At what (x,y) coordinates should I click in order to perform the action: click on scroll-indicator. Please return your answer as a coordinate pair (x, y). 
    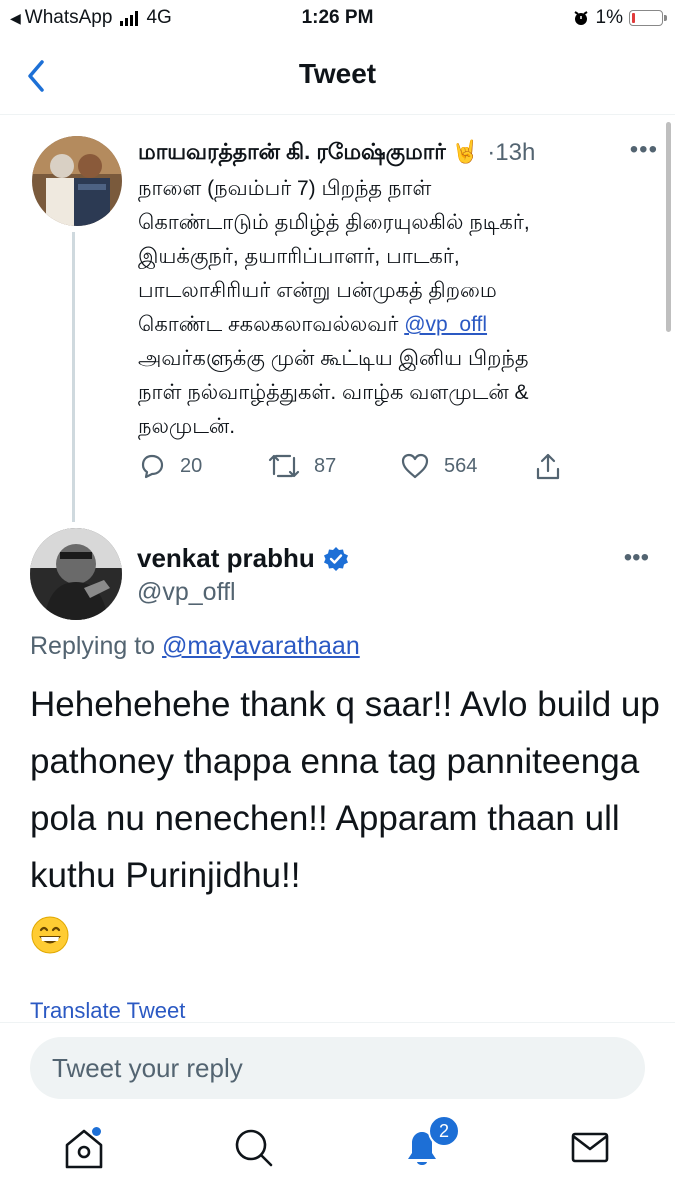
    Looking at the image, I should click on (668, 227).